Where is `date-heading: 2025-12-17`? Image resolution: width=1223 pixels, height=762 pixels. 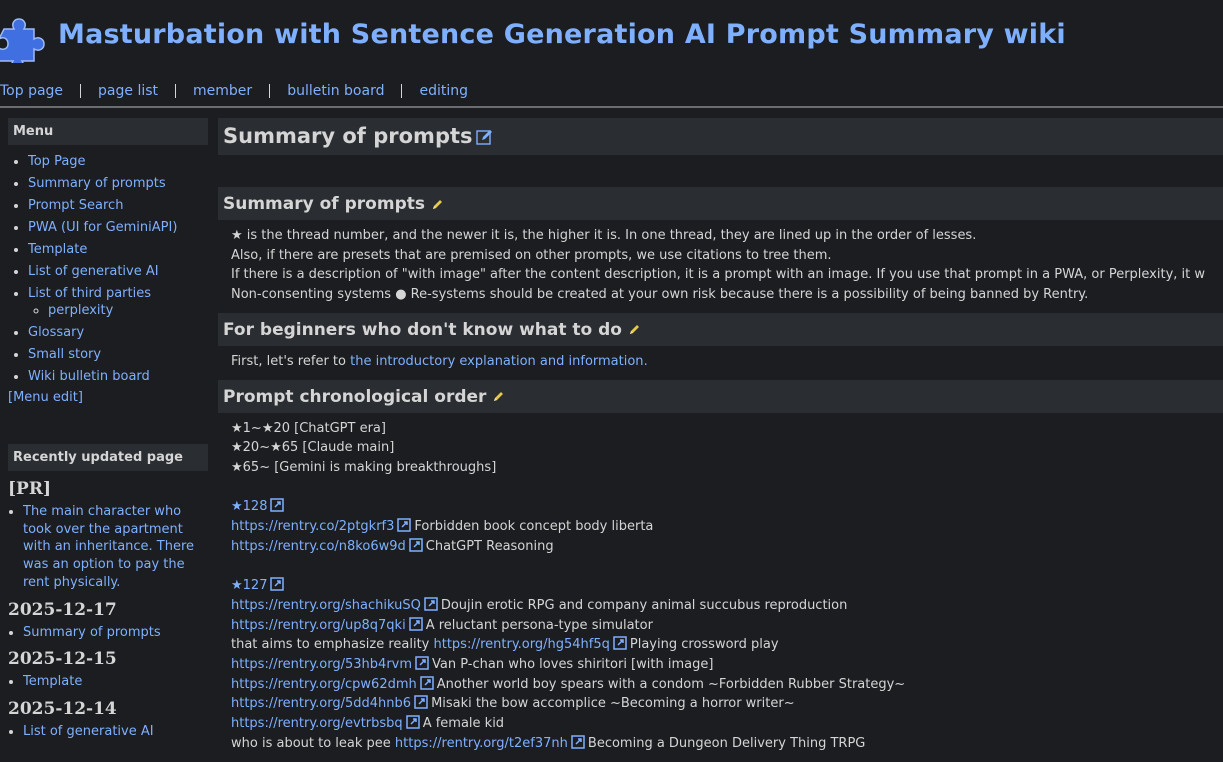 date-heading: 2025-12-17 is located at coordinates (62, 609).